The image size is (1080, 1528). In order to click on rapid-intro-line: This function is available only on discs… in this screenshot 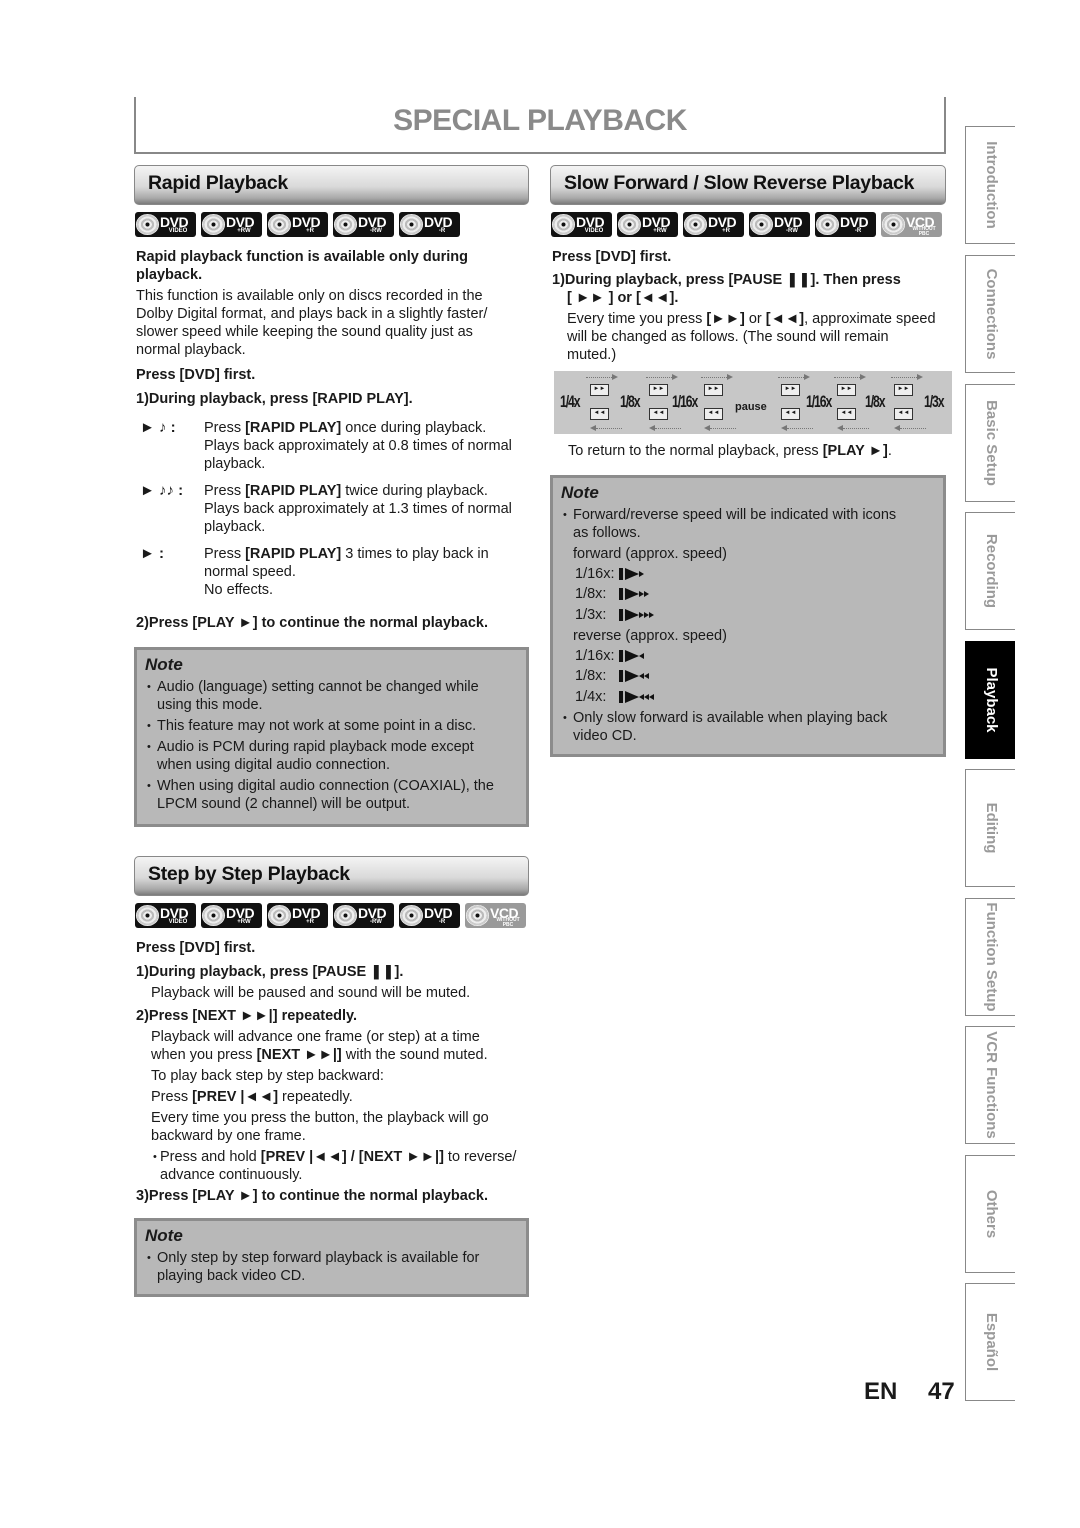, I will do `click(309, 296)`.